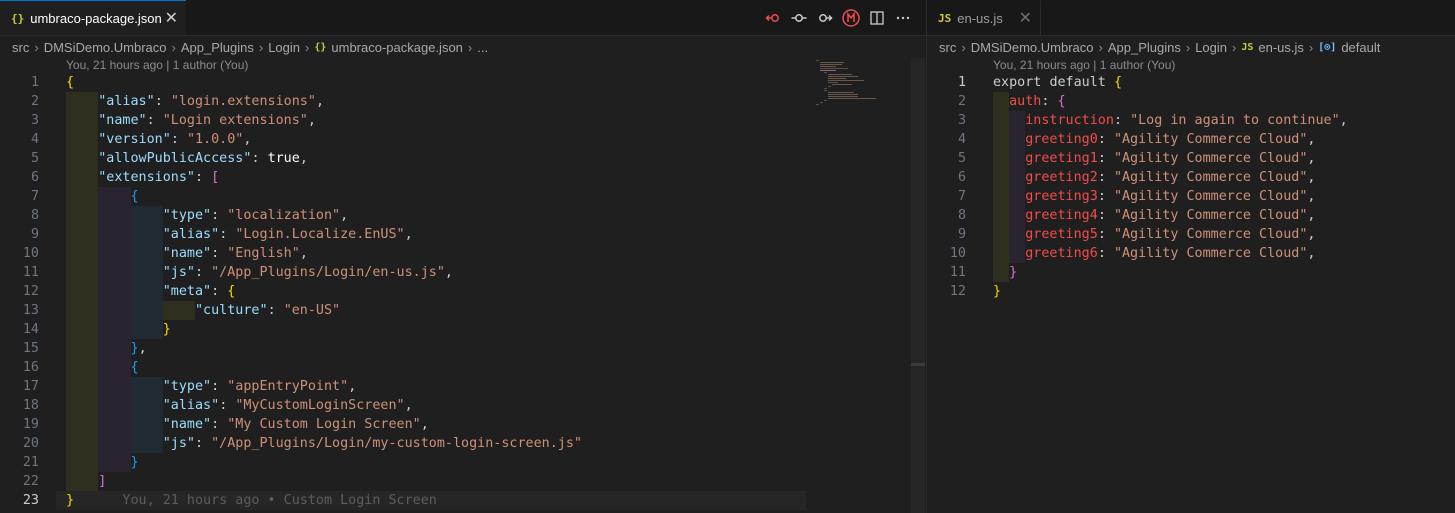  What do you see at coordinates (825, 18) in the screenshot?
I see `git-next-icon` at bounding box center [825, 18].